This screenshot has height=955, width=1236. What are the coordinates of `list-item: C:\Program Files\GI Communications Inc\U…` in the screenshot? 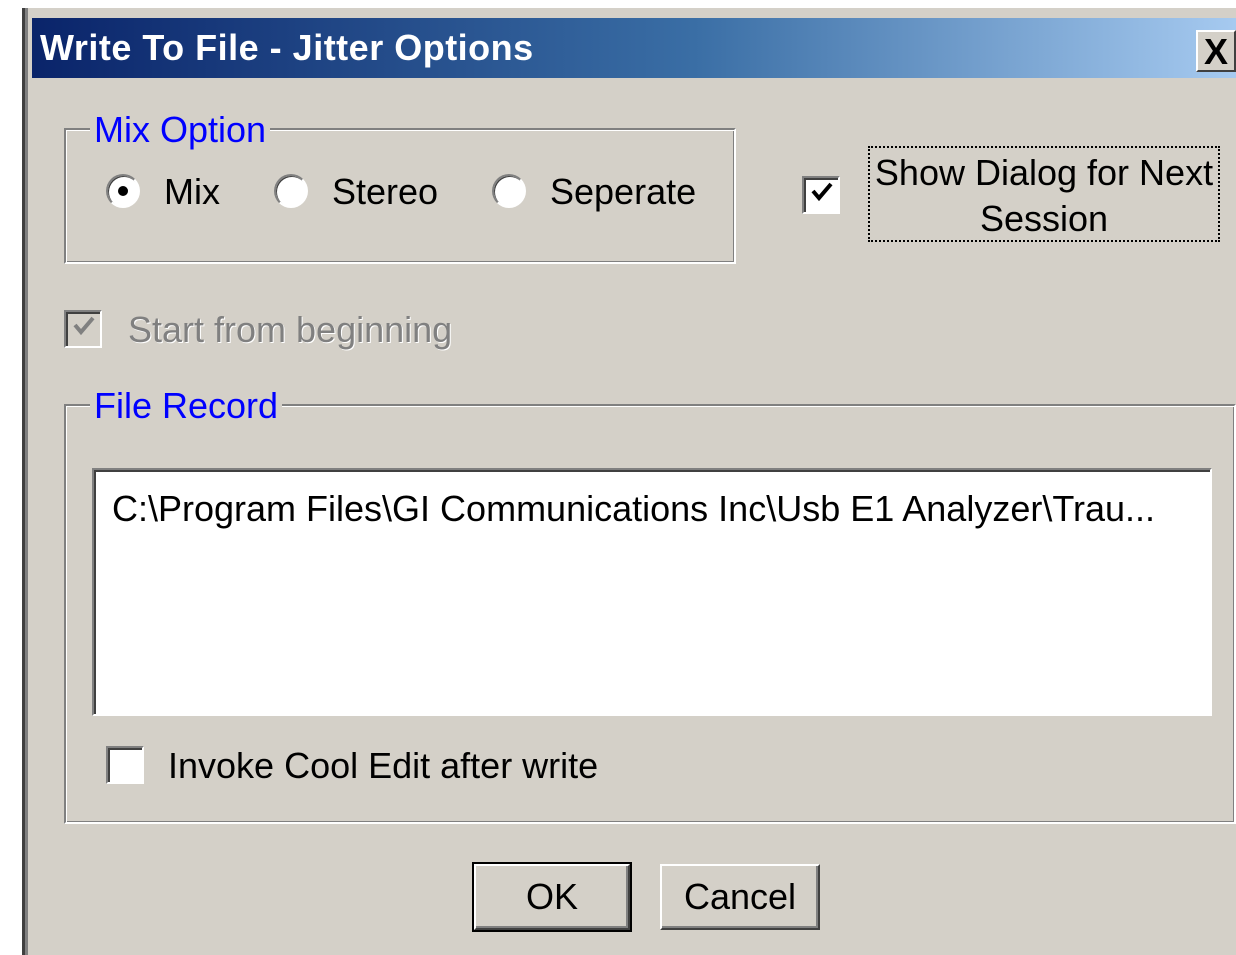 It's located at (633, 509).